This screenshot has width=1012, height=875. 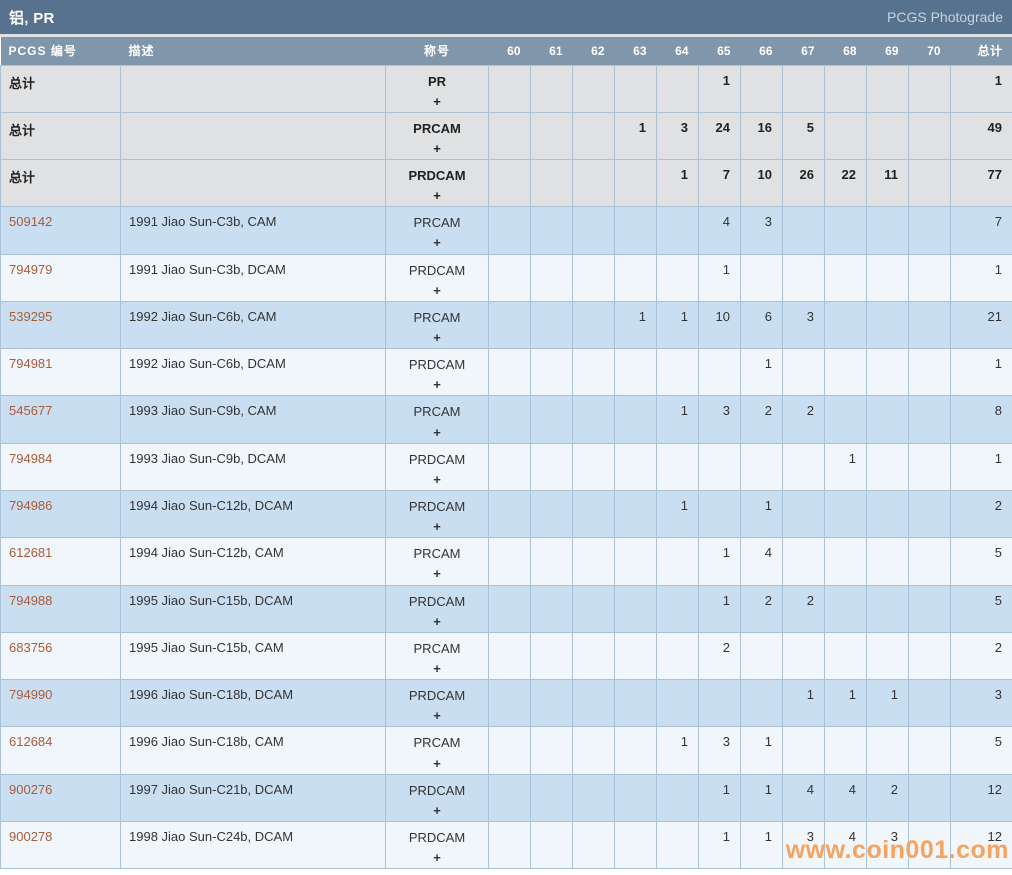 I want to click on pcgs-number-link: 509142, so click(x=30, y=221).